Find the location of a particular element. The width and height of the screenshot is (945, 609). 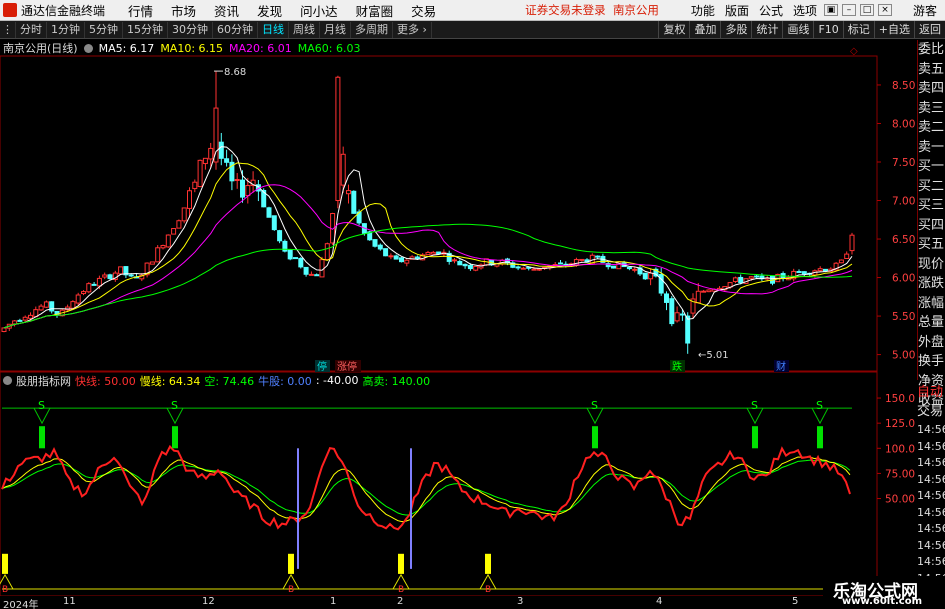

side-item-buy3: 买三 is located at coordinates (931, 206).